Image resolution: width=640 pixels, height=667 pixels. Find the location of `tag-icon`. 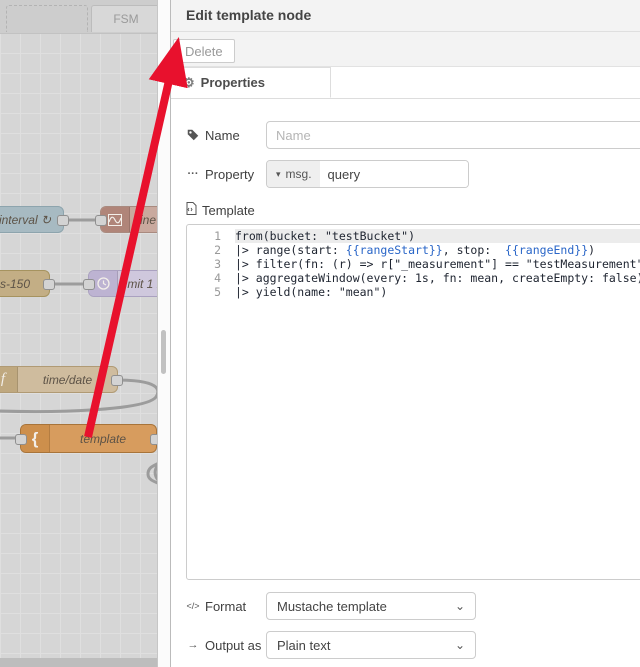

tag-icon is located at coordinates (193, 135).